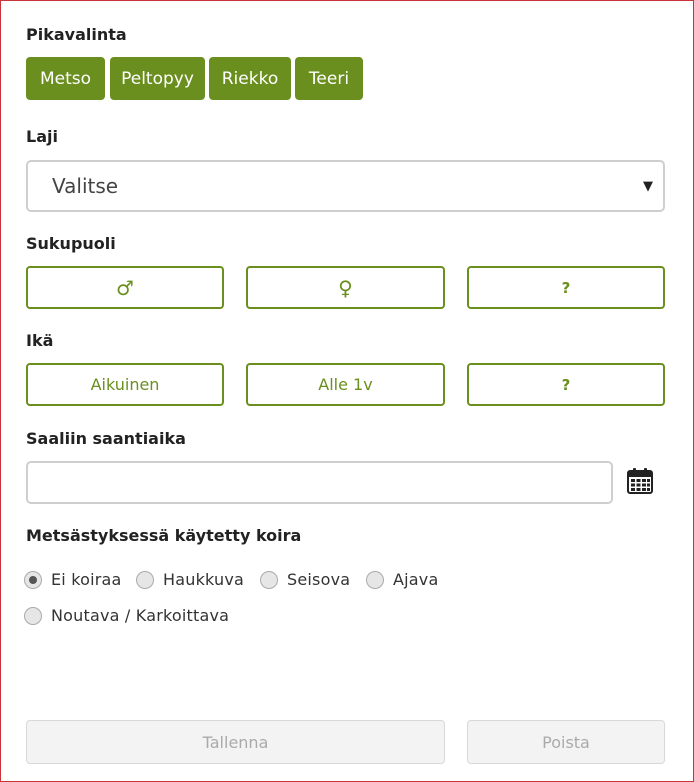  Describe the element at coordinates (566, 287) in the screenshot. I see `gender-unknown-button: ?` at that location.